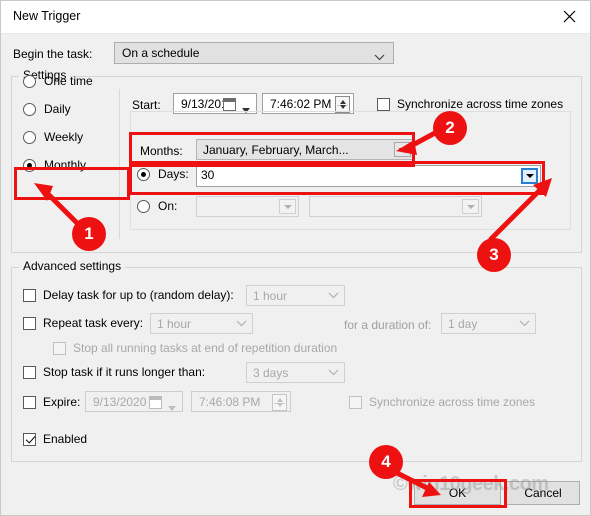  I want to click on repeat-interval-dropdown-button, so click(241, 323).